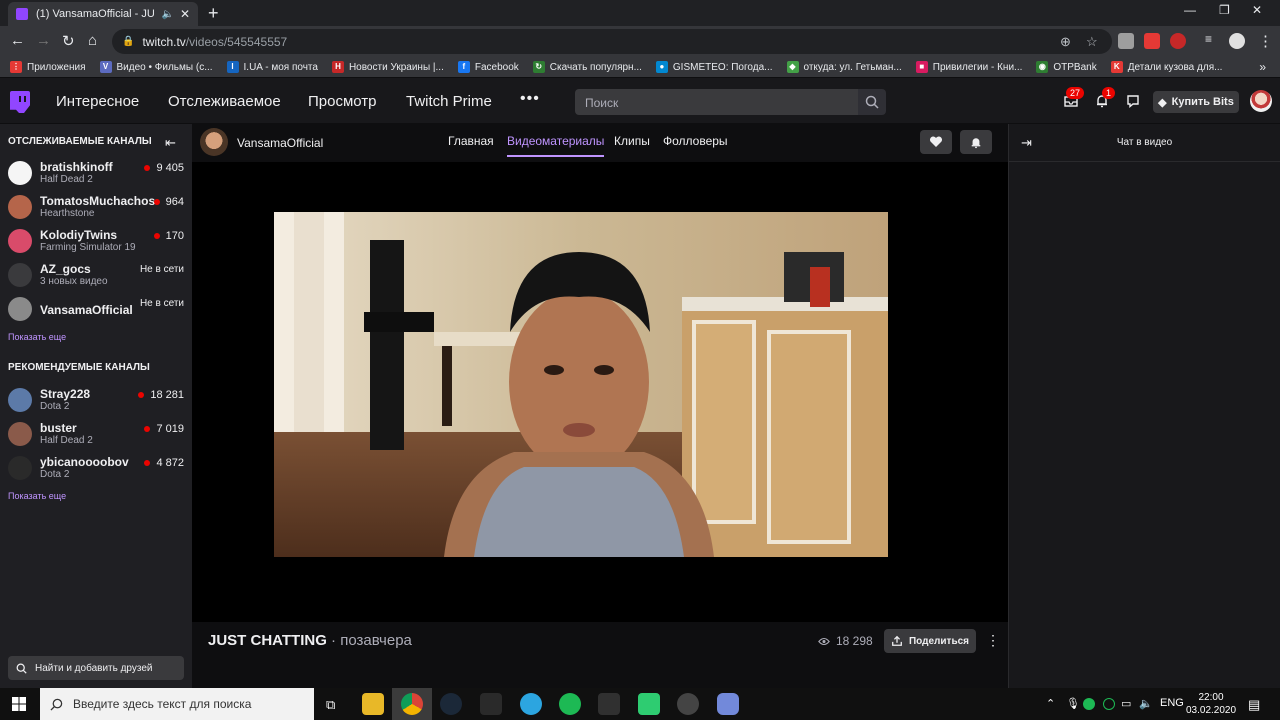 This screenshot has width=1280, height=720. I want to click on bookmark-star-icon: ☆, so click(1092, 42).